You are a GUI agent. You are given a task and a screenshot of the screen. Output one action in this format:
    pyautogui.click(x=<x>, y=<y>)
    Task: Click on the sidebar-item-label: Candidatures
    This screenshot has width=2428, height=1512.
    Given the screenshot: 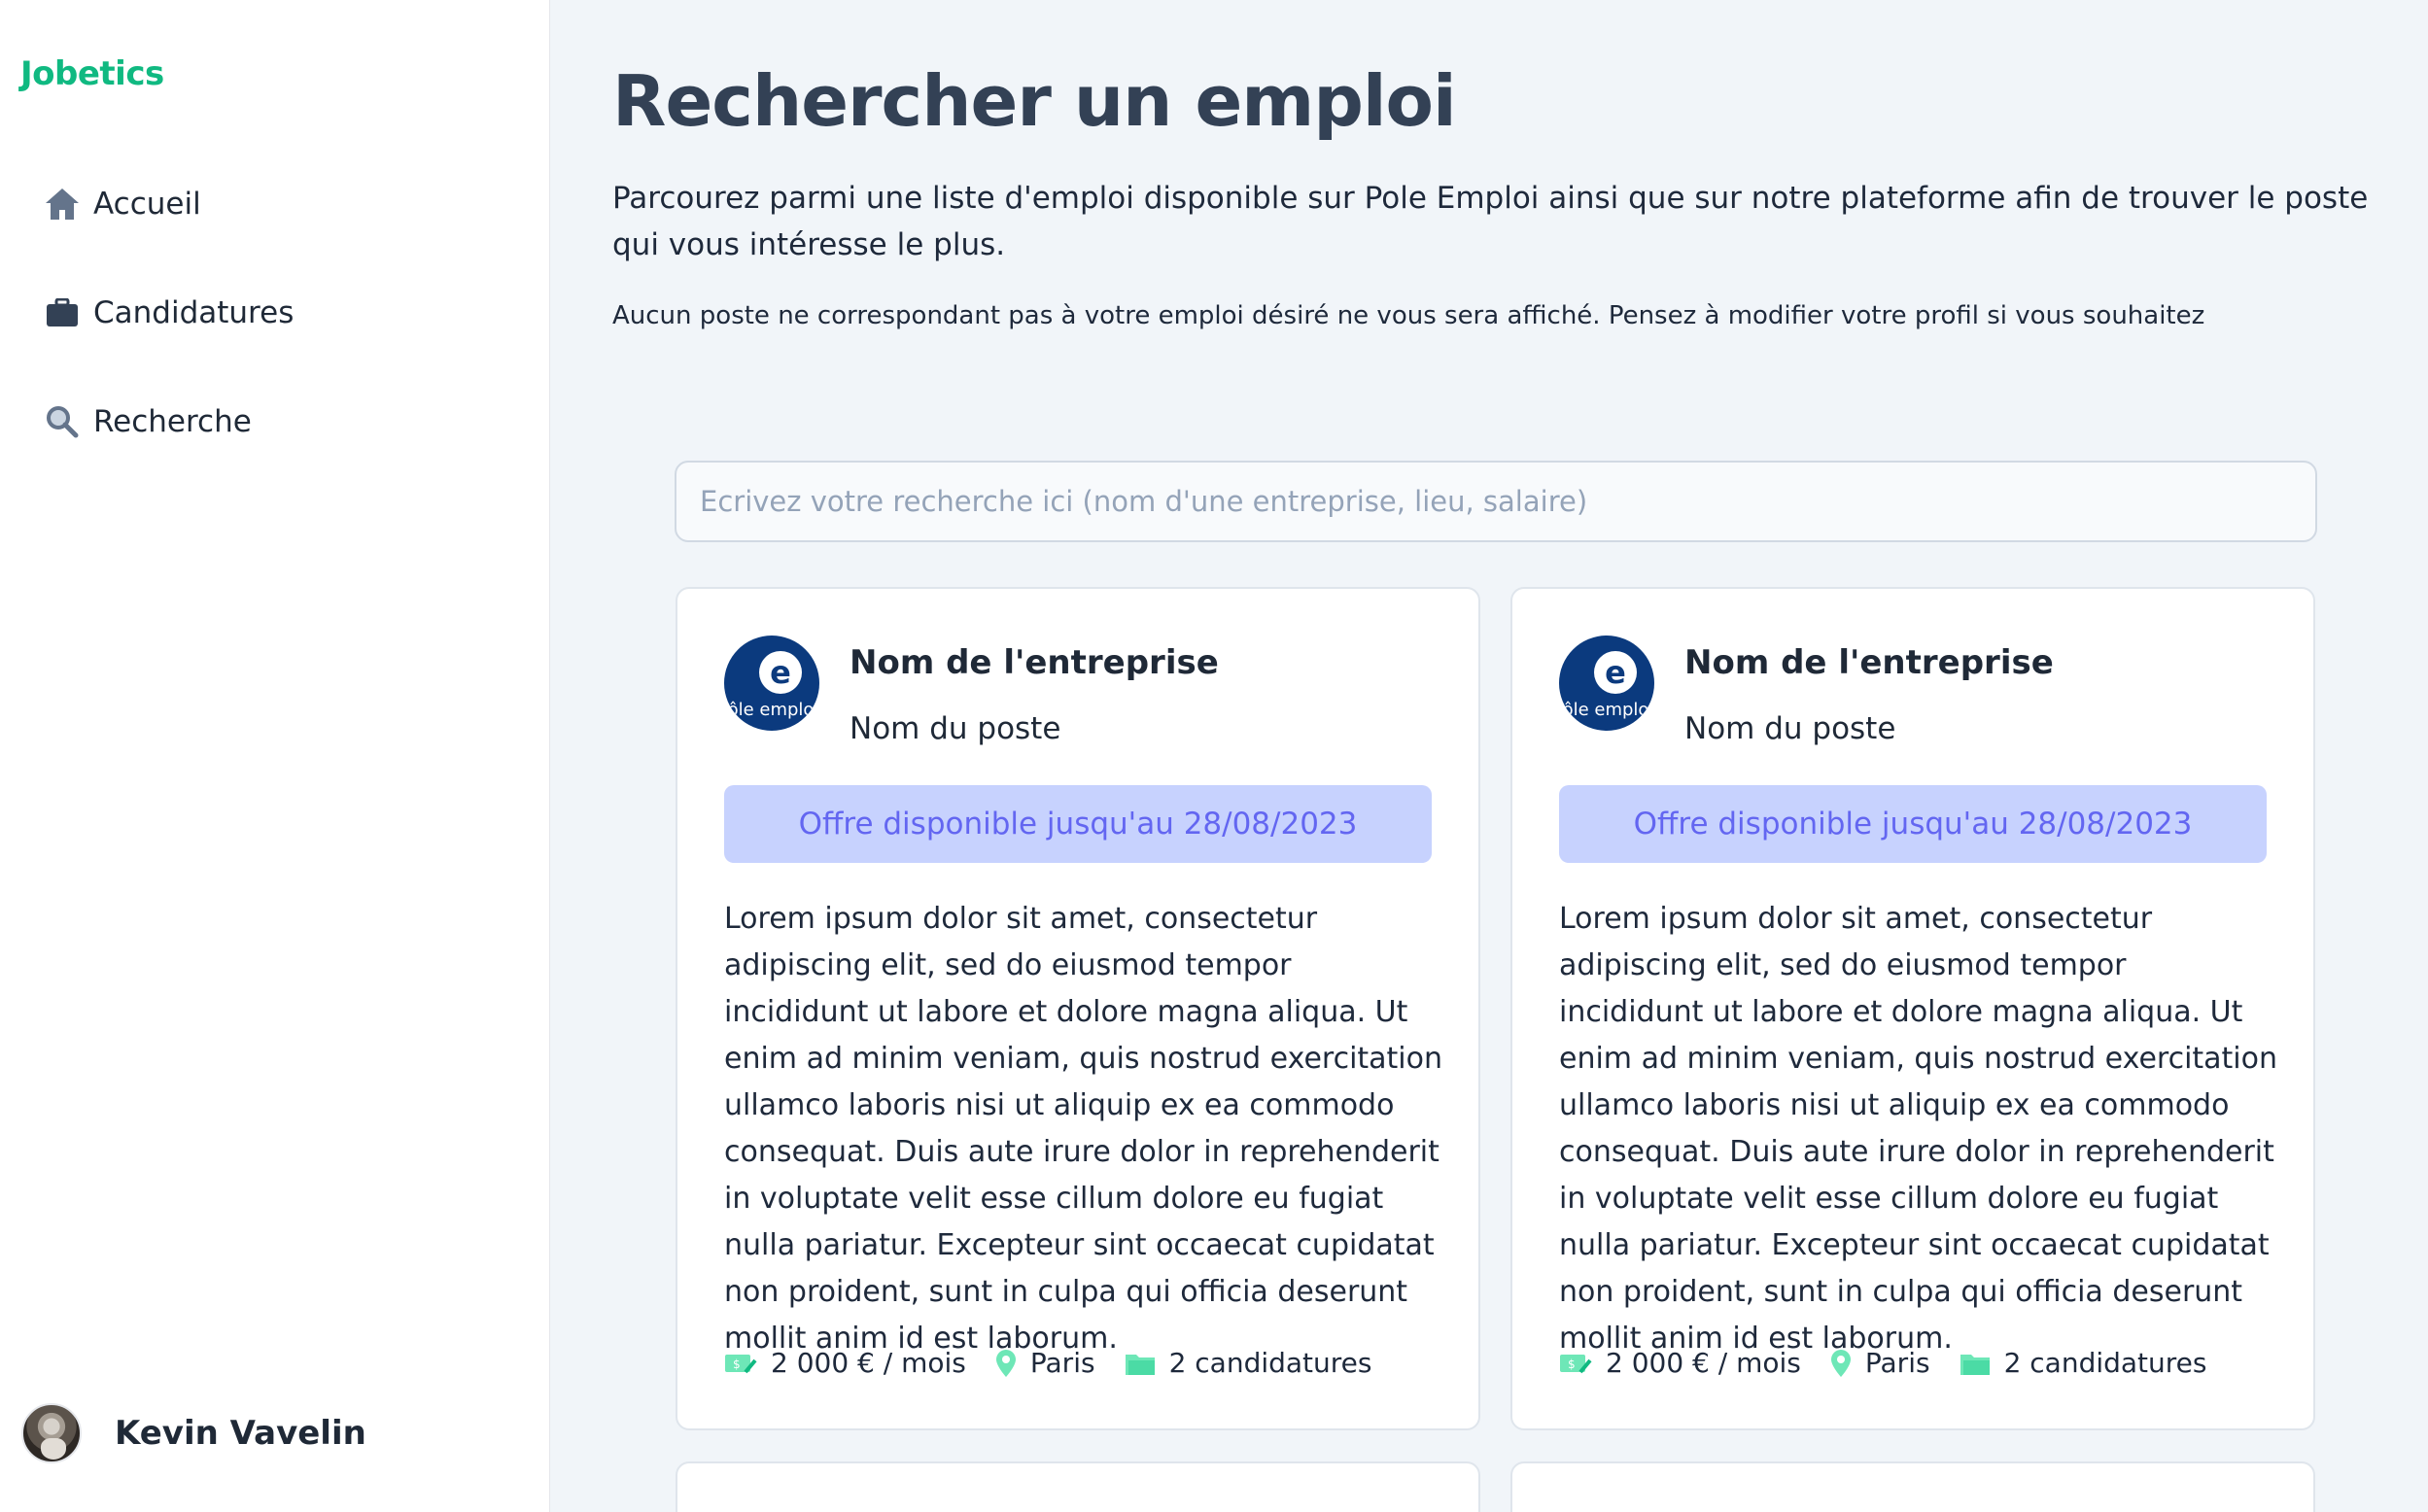 What is the action you would take?
    pyautogui.click(x=194, y=312)
    